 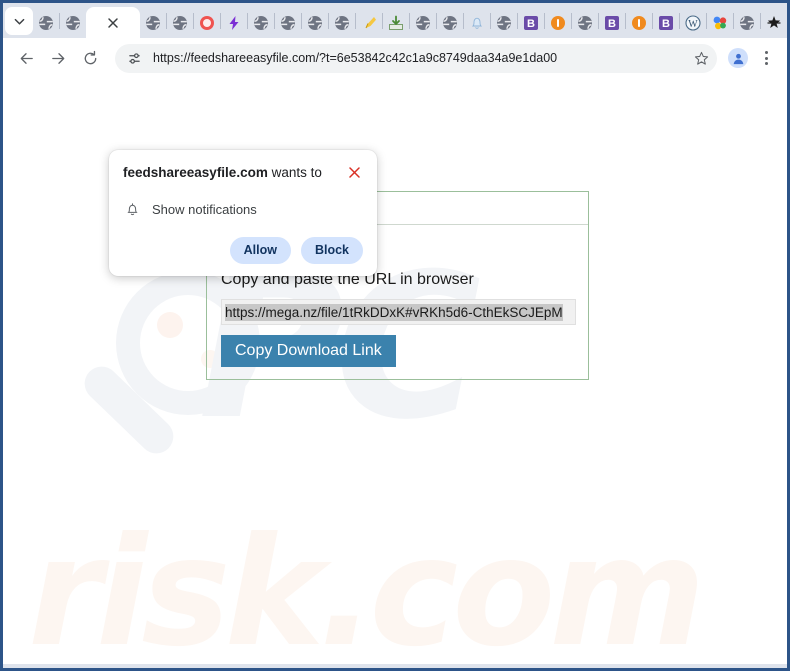 I want to click on profile-button, so click(x=738, y=58).